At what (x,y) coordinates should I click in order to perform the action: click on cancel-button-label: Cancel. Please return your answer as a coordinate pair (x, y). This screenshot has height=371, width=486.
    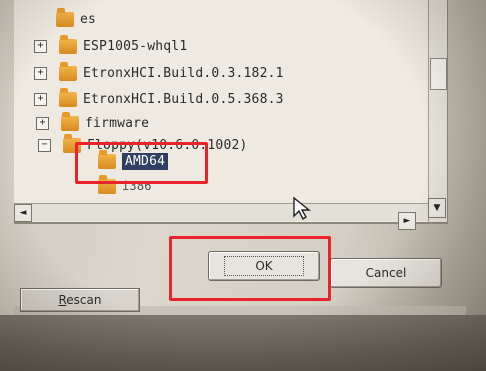
    Looking at the image, I should click on (386, 273).